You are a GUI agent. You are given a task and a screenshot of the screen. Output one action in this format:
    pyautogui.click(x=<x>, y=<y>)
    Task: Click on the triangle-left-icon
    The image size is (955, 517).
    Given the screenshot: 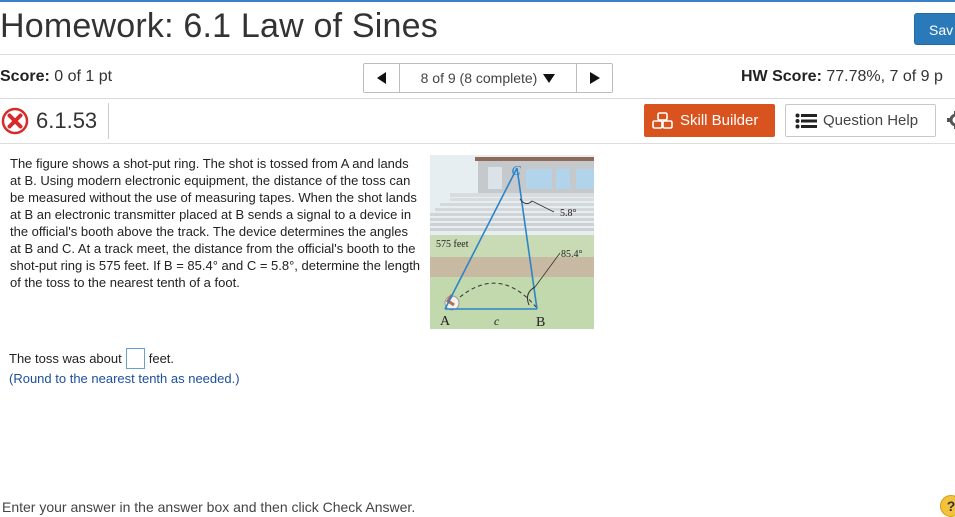 What is the action you would take?
    pyautogui.click(x=381, y=78)
    